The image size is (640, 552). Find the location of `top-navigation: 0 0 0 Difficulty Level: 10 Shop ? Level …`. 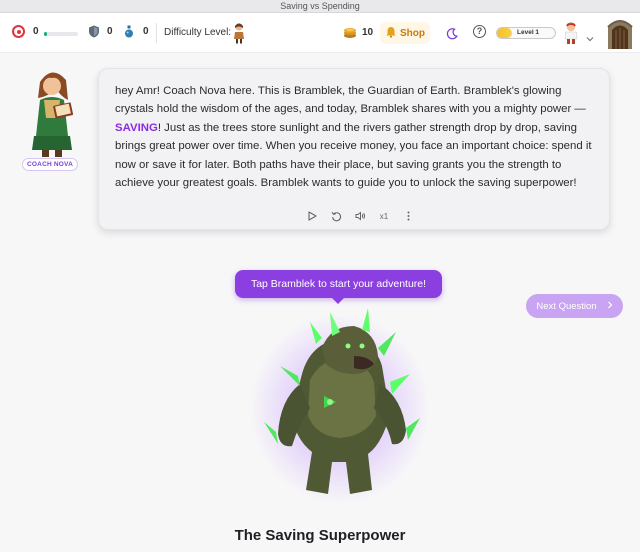

top-navigation: 0 0 0 Difficulty Level: 10 Shop ? Level … is located at coordinates (320, 33).